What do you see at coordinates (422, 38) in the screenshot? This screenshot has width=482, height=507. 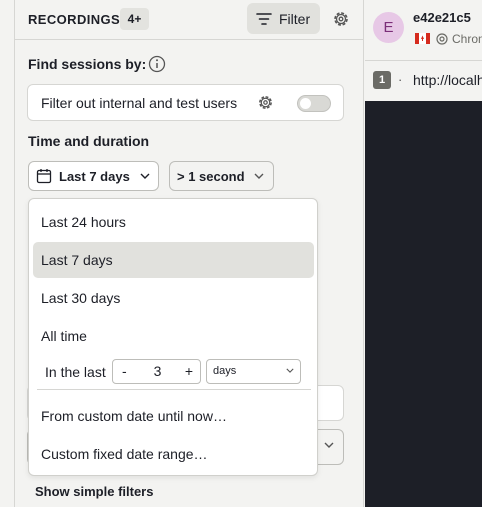 I see `canada-flag-icon` at bounding box center [422, 38].